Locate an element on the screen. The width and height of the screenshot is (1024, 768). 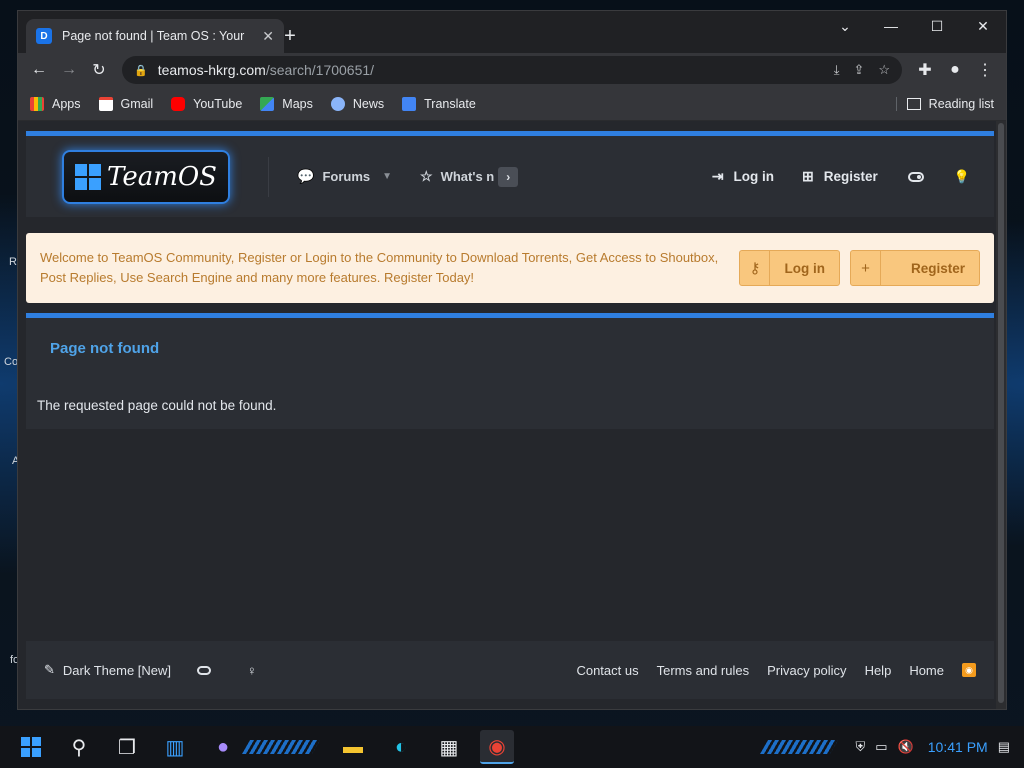
footer-theme-toggle-icon is located at coordinates (204, 670).